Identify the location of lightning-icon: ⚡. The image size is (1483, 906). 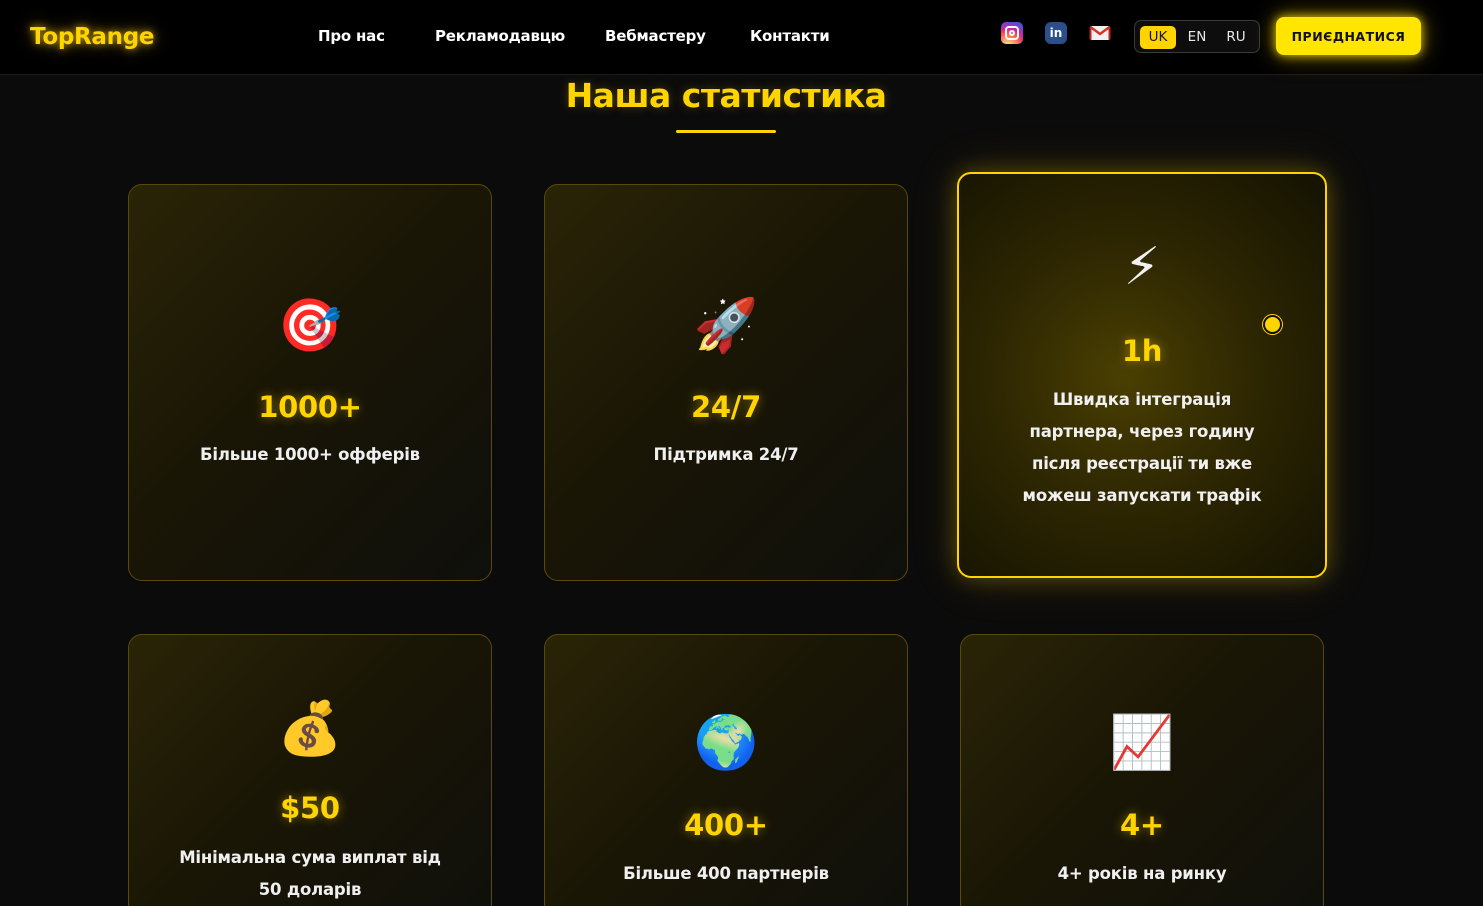
(1142, 267).